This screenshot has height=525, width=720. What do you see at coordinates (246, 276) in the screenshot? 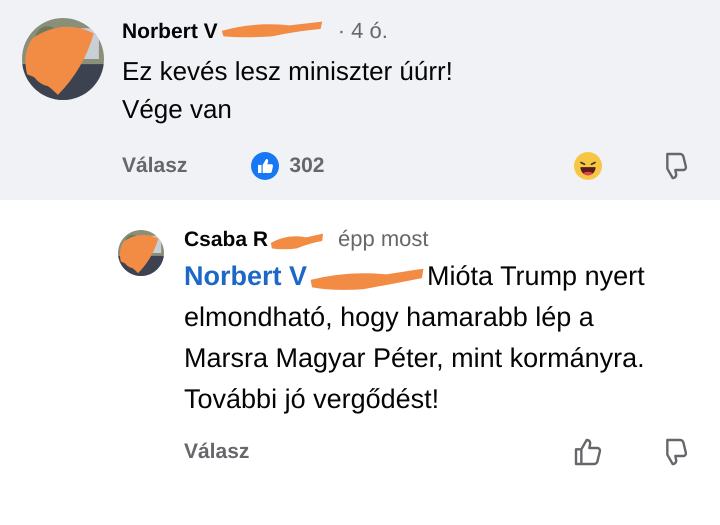
I see `mention-link: Norbert V` at bounding box center [246, 276].